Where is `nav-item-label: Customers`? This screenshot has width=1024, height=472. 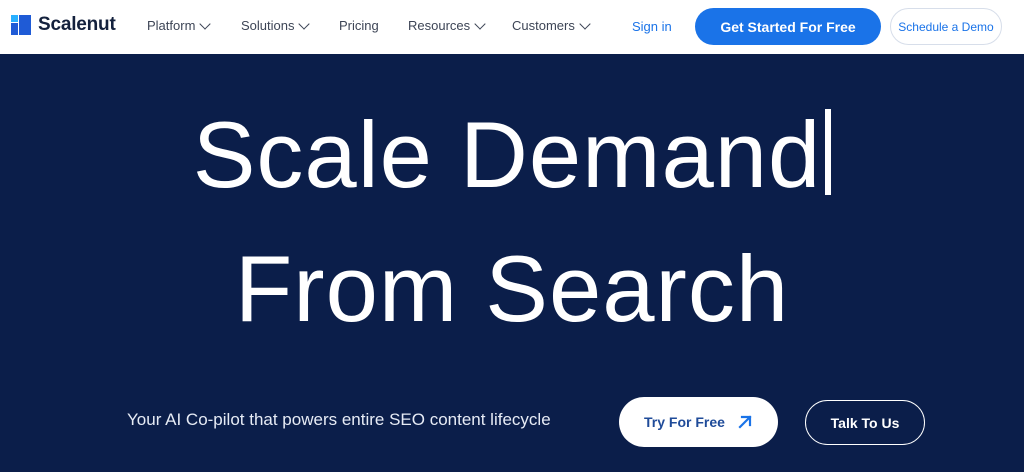
nav-item-label: Customers is located at coordinates (543, 25).